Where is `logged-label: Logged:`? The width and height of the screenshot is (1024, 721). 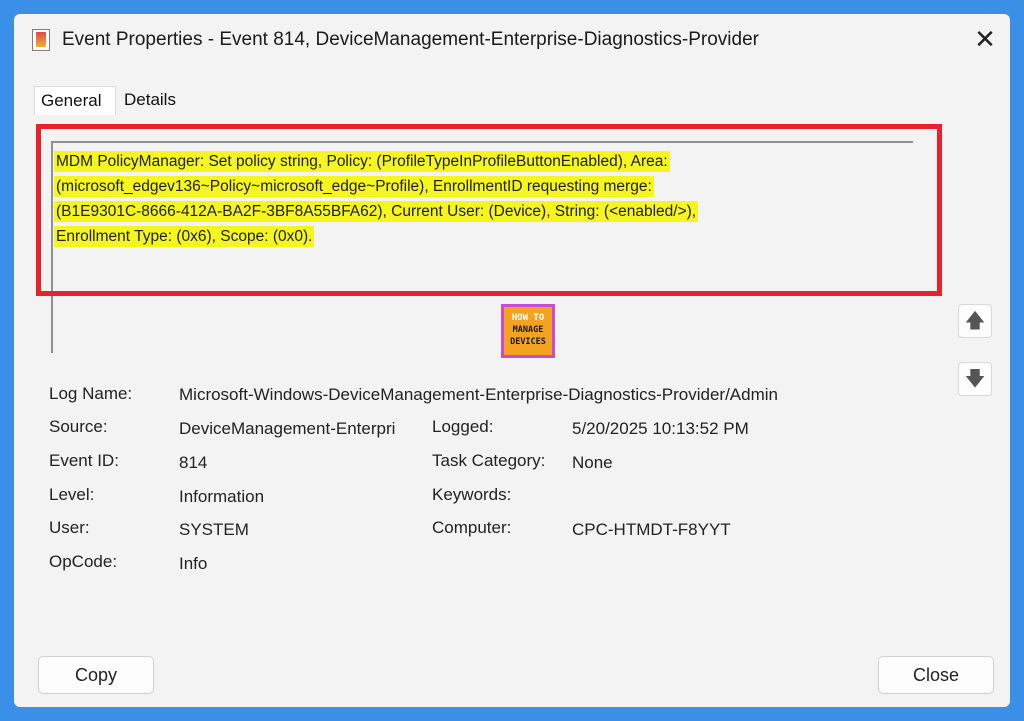 logged-label: Logged: is located at coordinates (463, 426).